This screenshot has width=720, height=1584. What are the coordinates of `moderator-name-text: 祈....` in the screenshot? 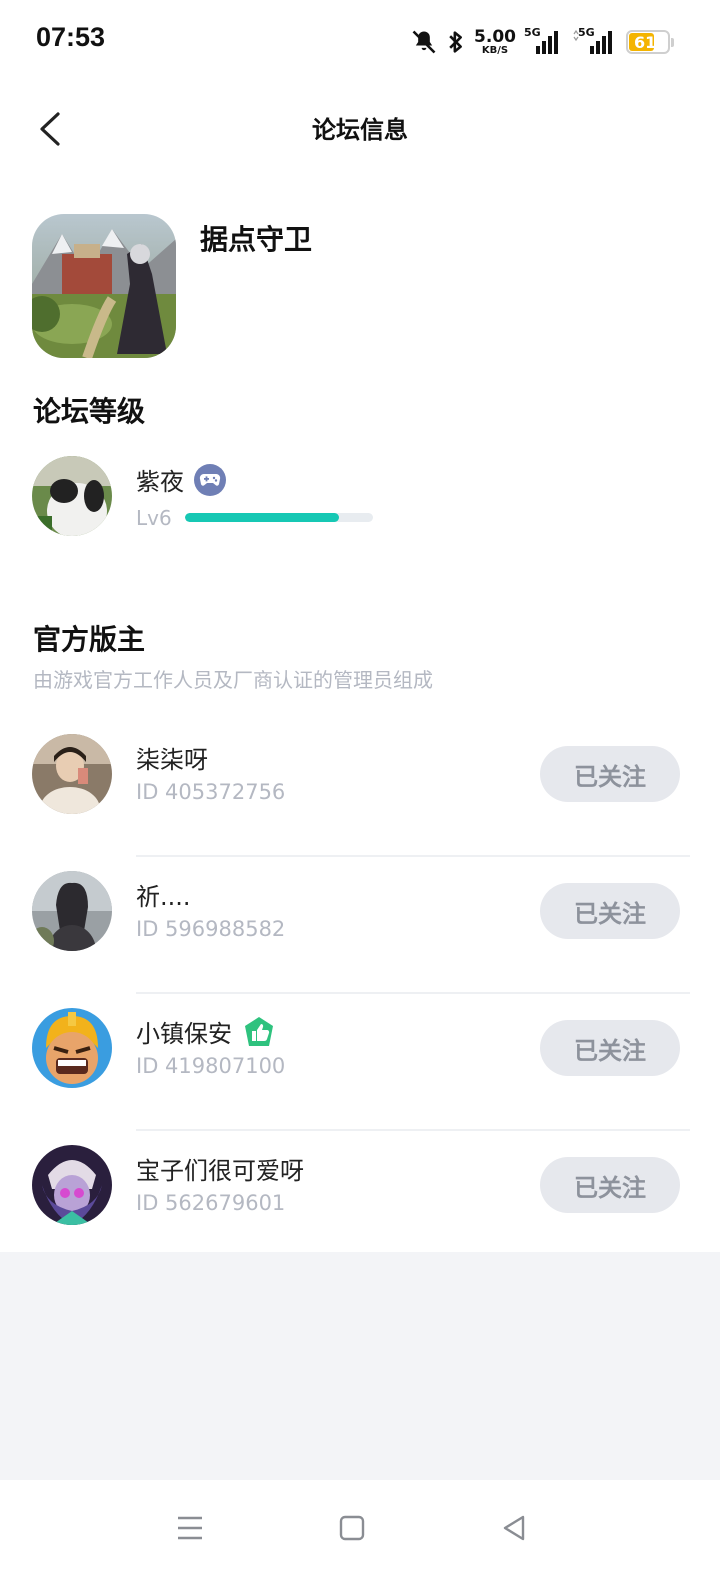 It's located at (163, 897).